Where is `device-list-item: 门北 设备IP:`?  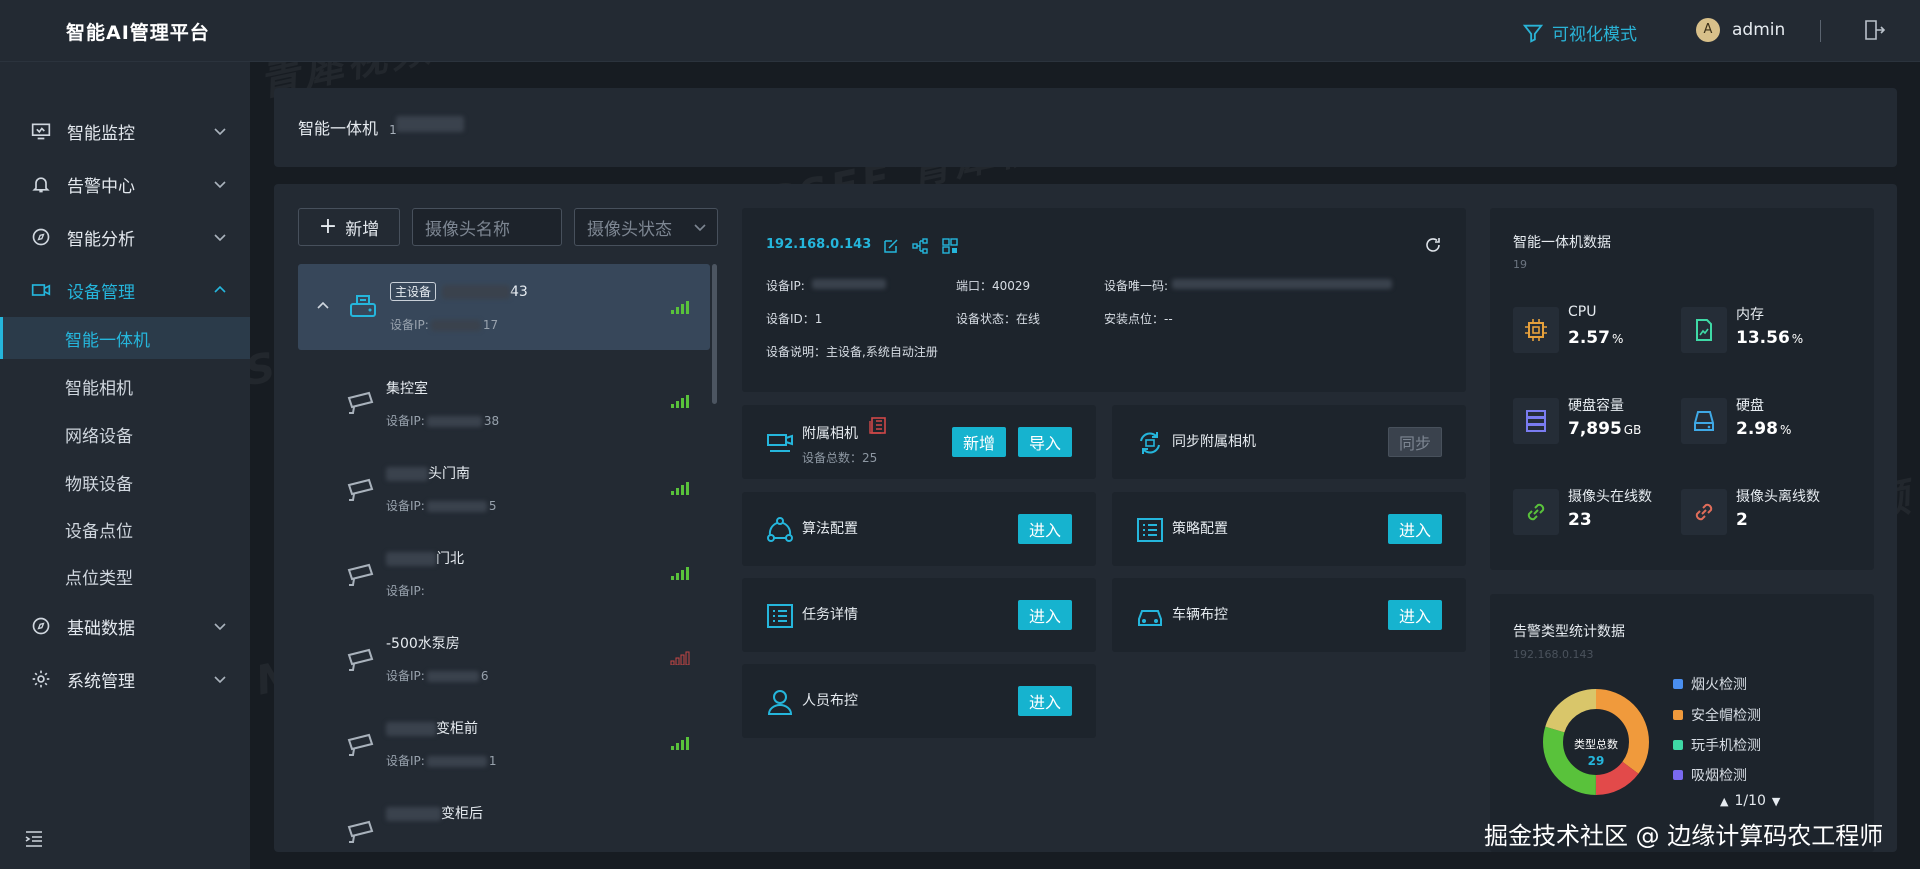
device-list-item: 门北 设备IP: is located at coordinates (504, 573).